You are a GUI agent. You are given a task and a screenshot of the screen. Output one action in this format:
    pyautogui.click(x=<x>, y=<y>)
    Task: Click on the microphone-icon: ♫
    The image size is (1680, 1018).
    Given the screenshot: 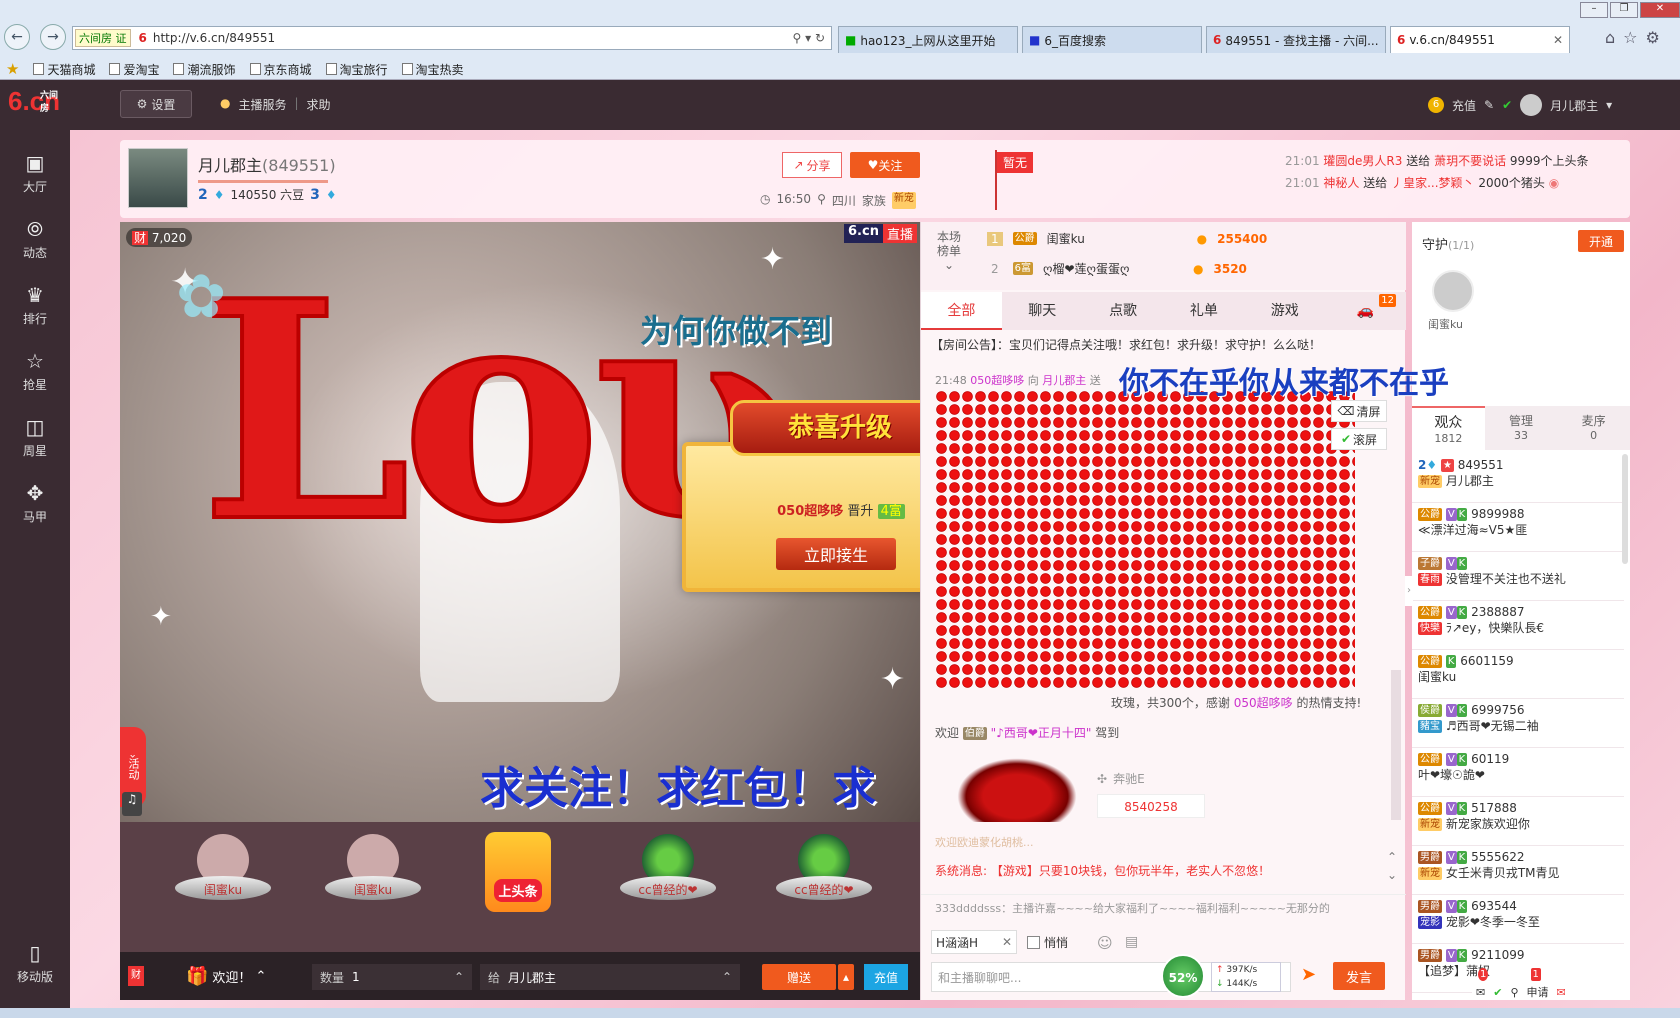 What is the action you would take?
    pyautogui.click(x=132, y=804)
    